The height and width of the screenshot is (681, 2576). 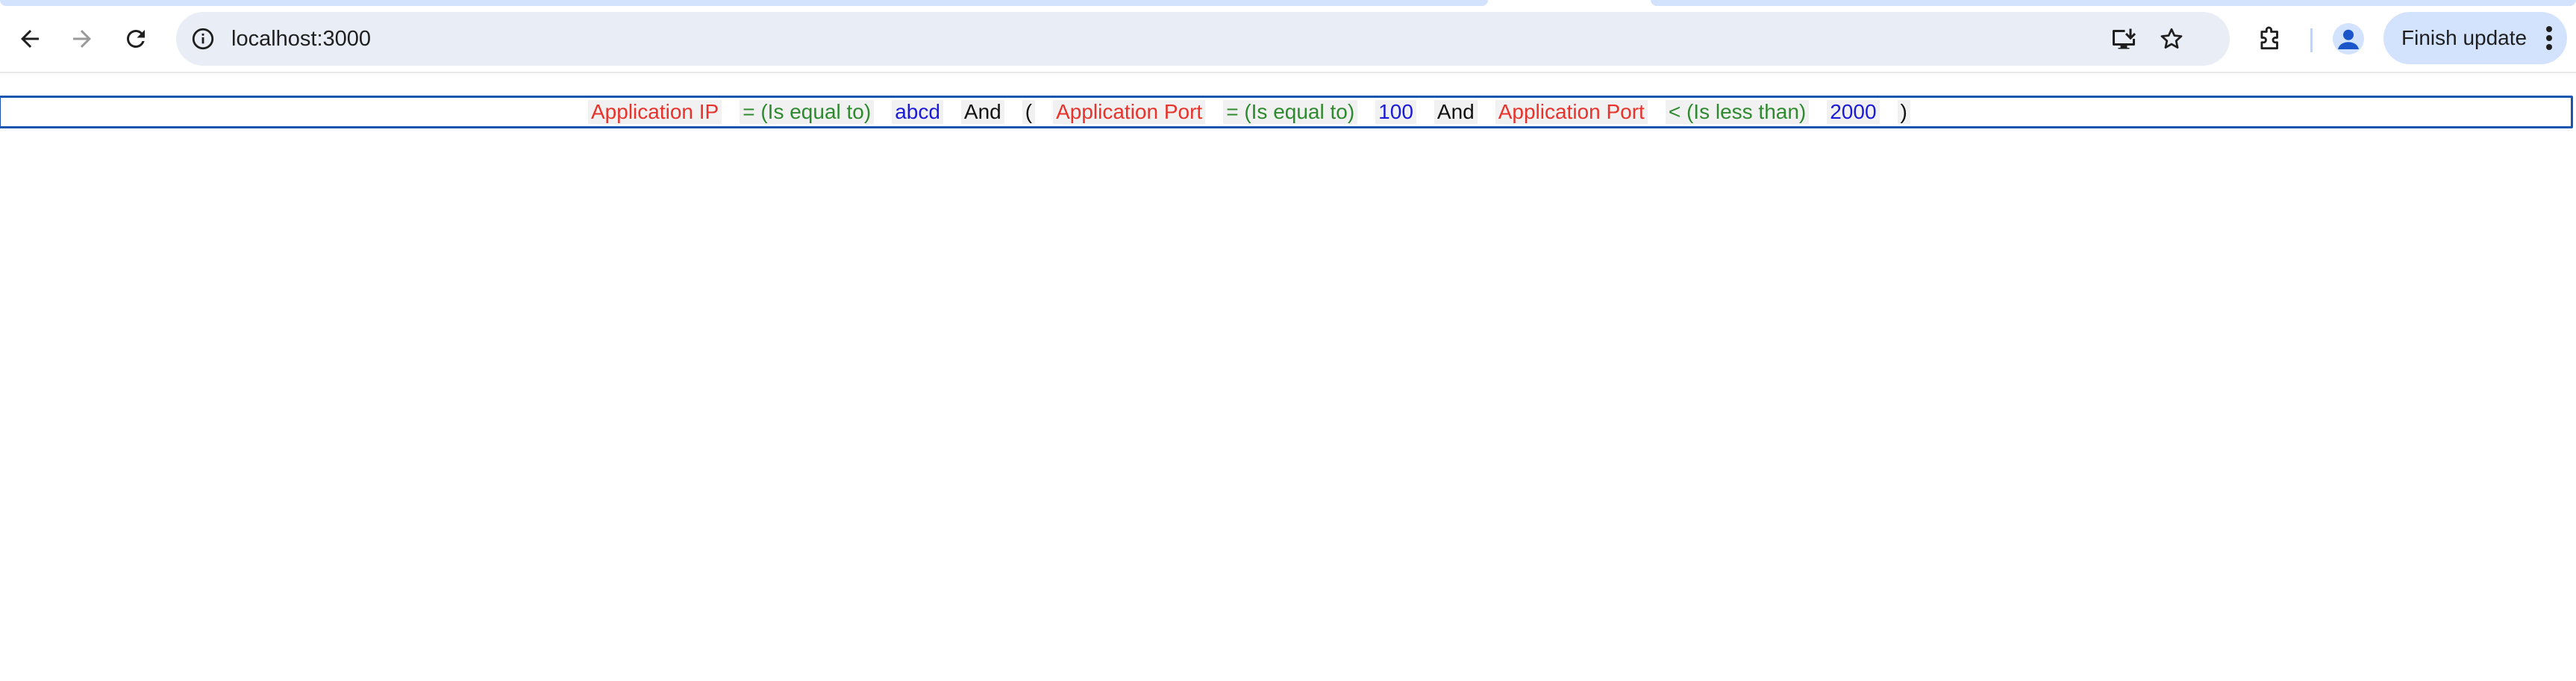 I want to click on inactive-tab-edge, so click(x=2113, y=3).